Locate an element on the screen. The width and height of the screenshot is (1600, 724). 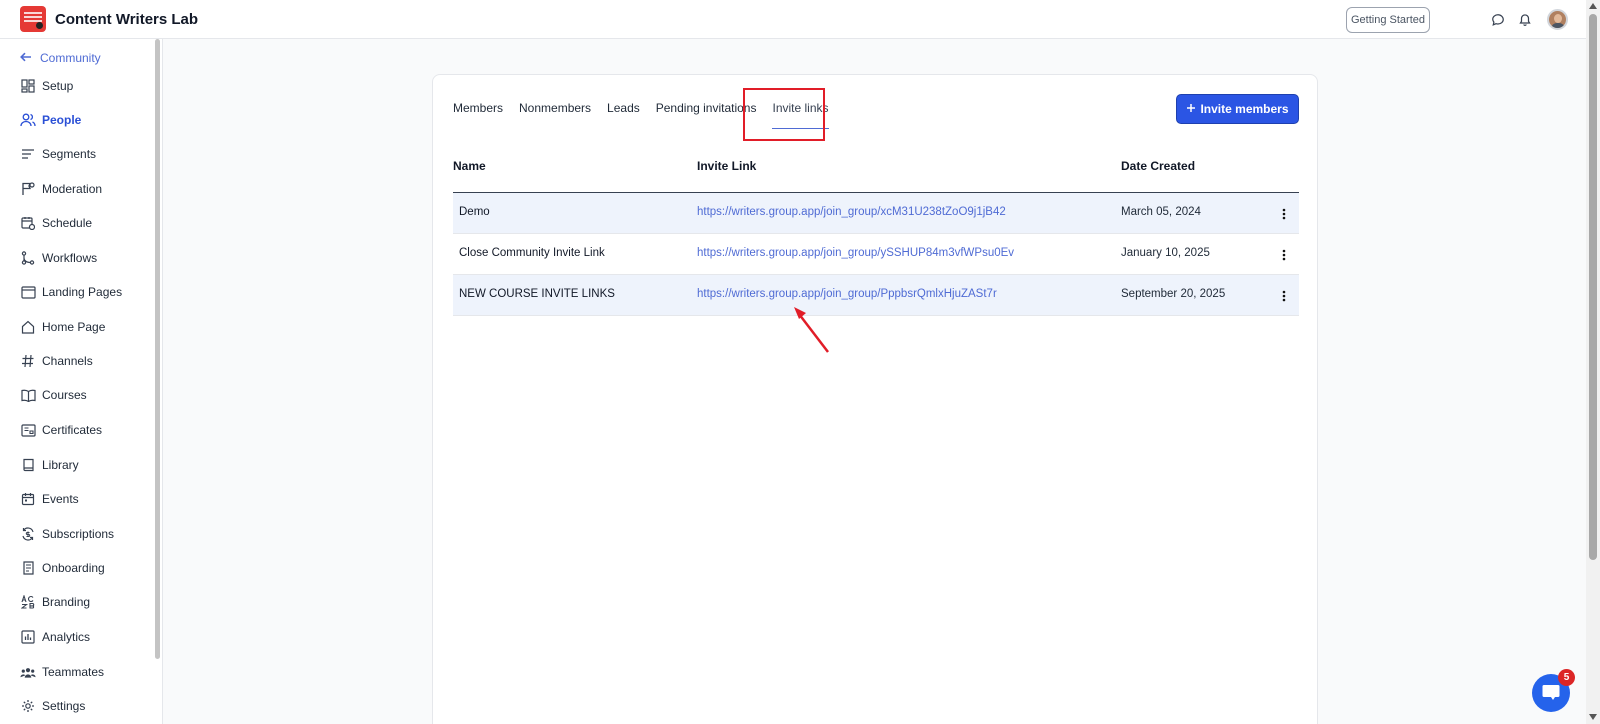
flag-icon is located at coordinates (28, 189).